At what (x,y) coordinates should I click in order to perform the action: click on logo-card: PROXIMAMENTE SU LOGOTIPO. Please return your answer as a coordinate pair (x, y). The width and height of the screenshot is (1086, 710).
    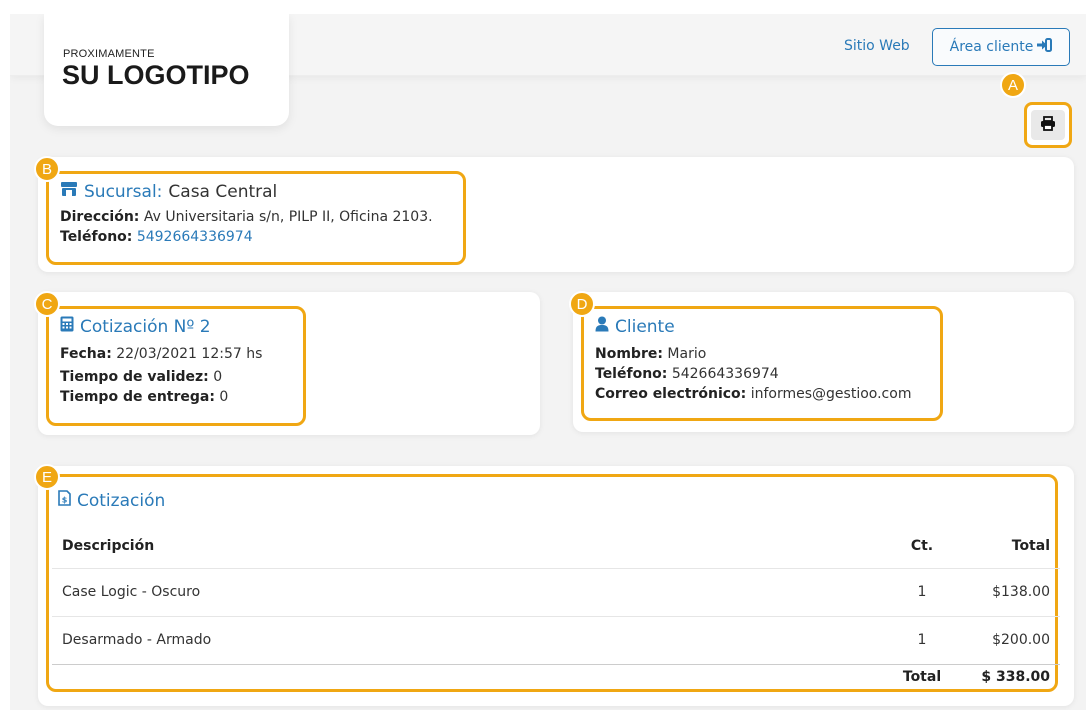
    Looking at the image, I should click on (166, 70).